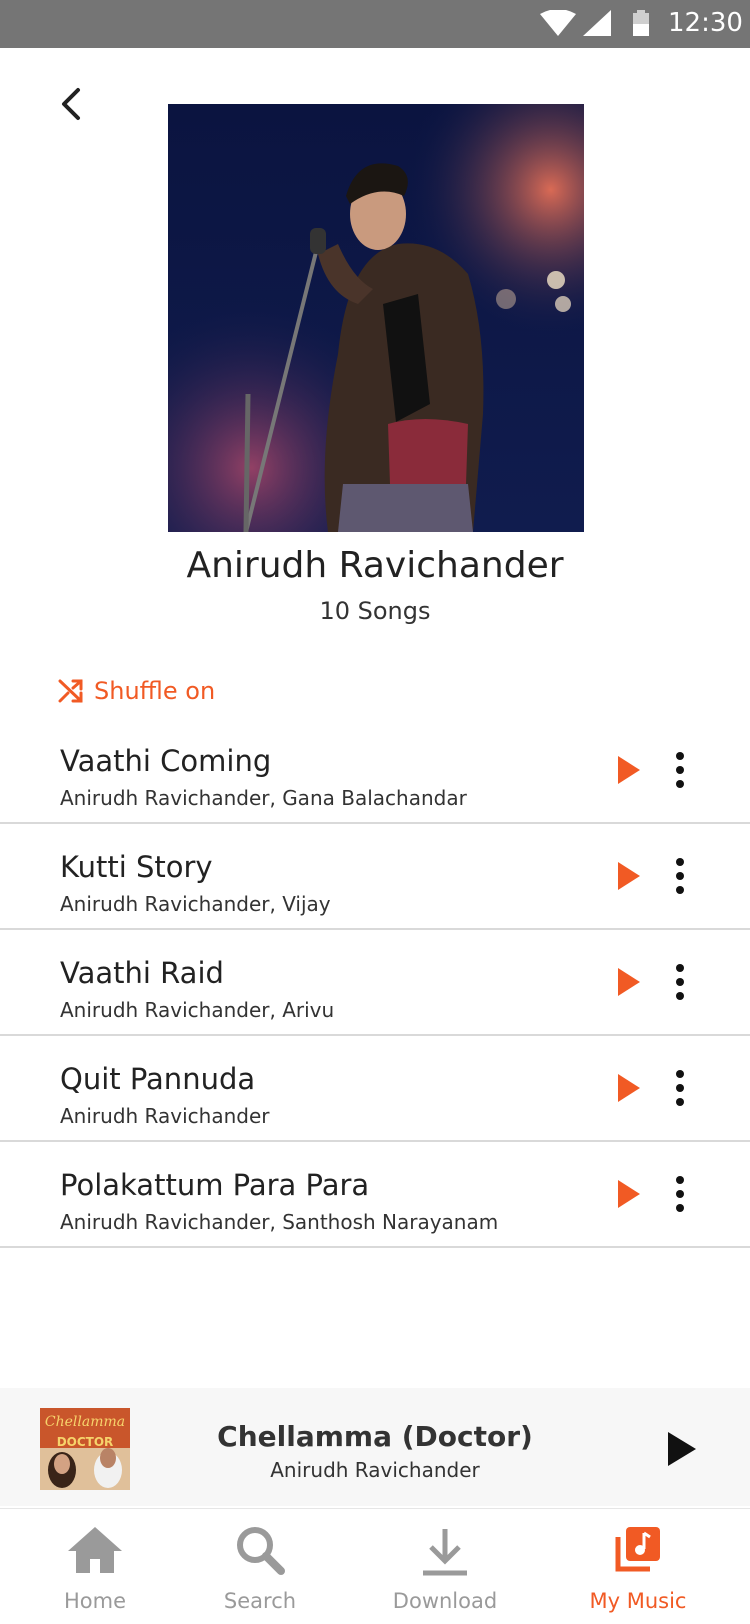  I want to click on now-playing-title: Chellamma (Doctor), so click(375, 1436).